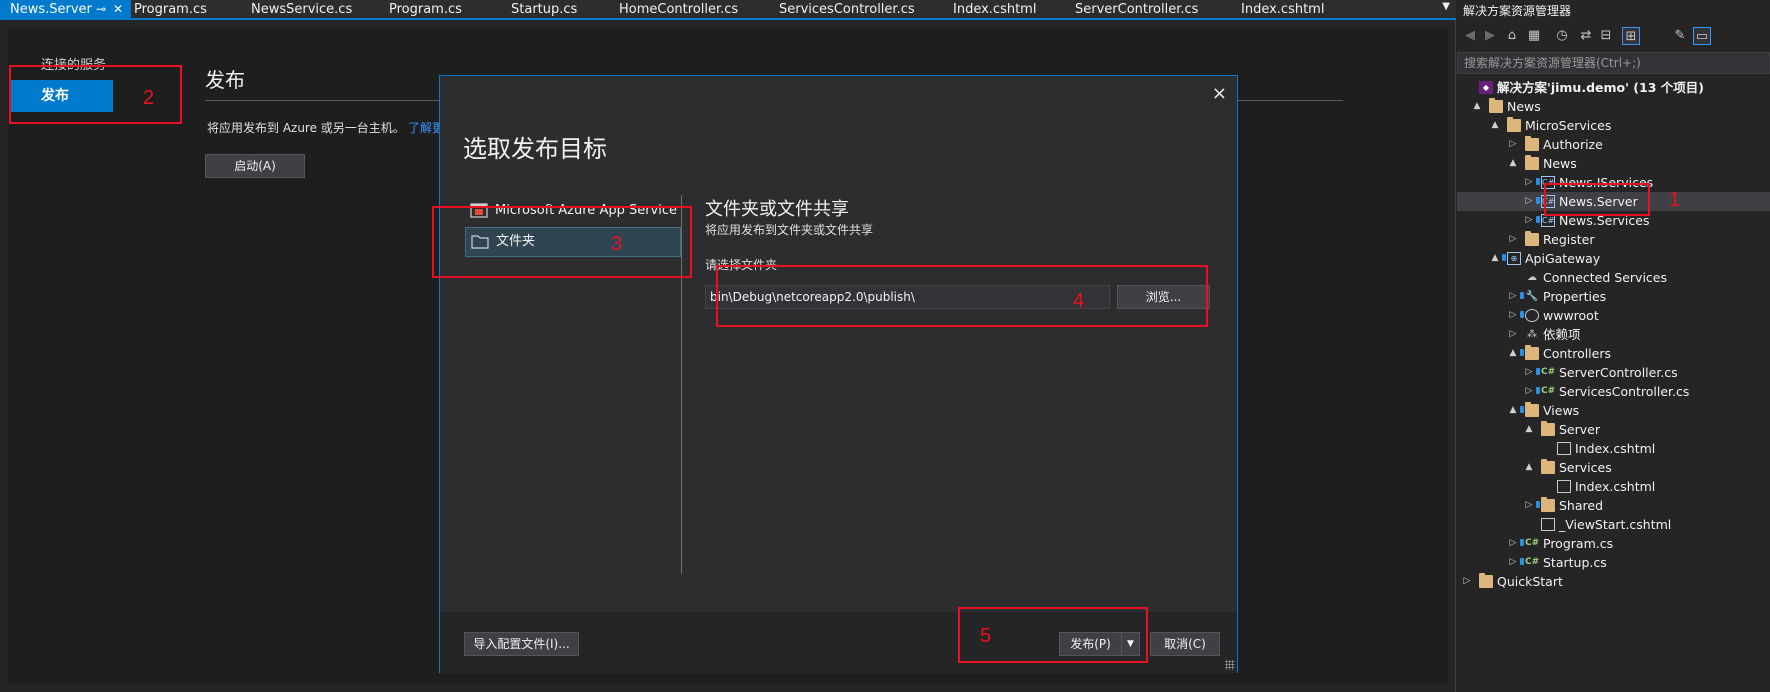 Image resolution: width=1770 pixels, height=692 pixels. What do you see at coordinates (1613, 239) in the screenshot?
I see `tree-item: ▷ Register` at bounding box center [1613, 239].